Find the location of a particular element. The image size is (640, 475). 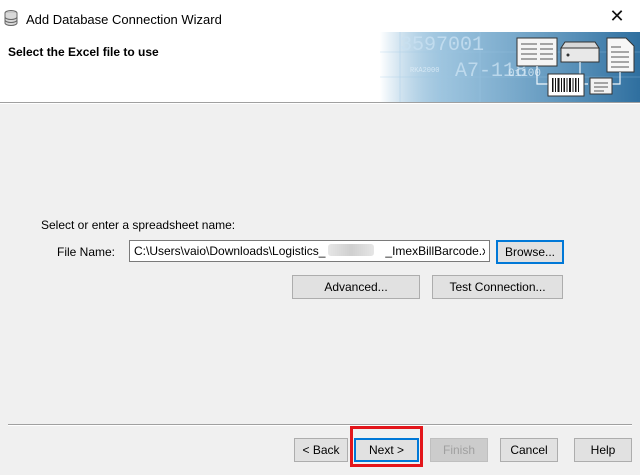

close-icon: ✕ is located at coordinates (617, 15).